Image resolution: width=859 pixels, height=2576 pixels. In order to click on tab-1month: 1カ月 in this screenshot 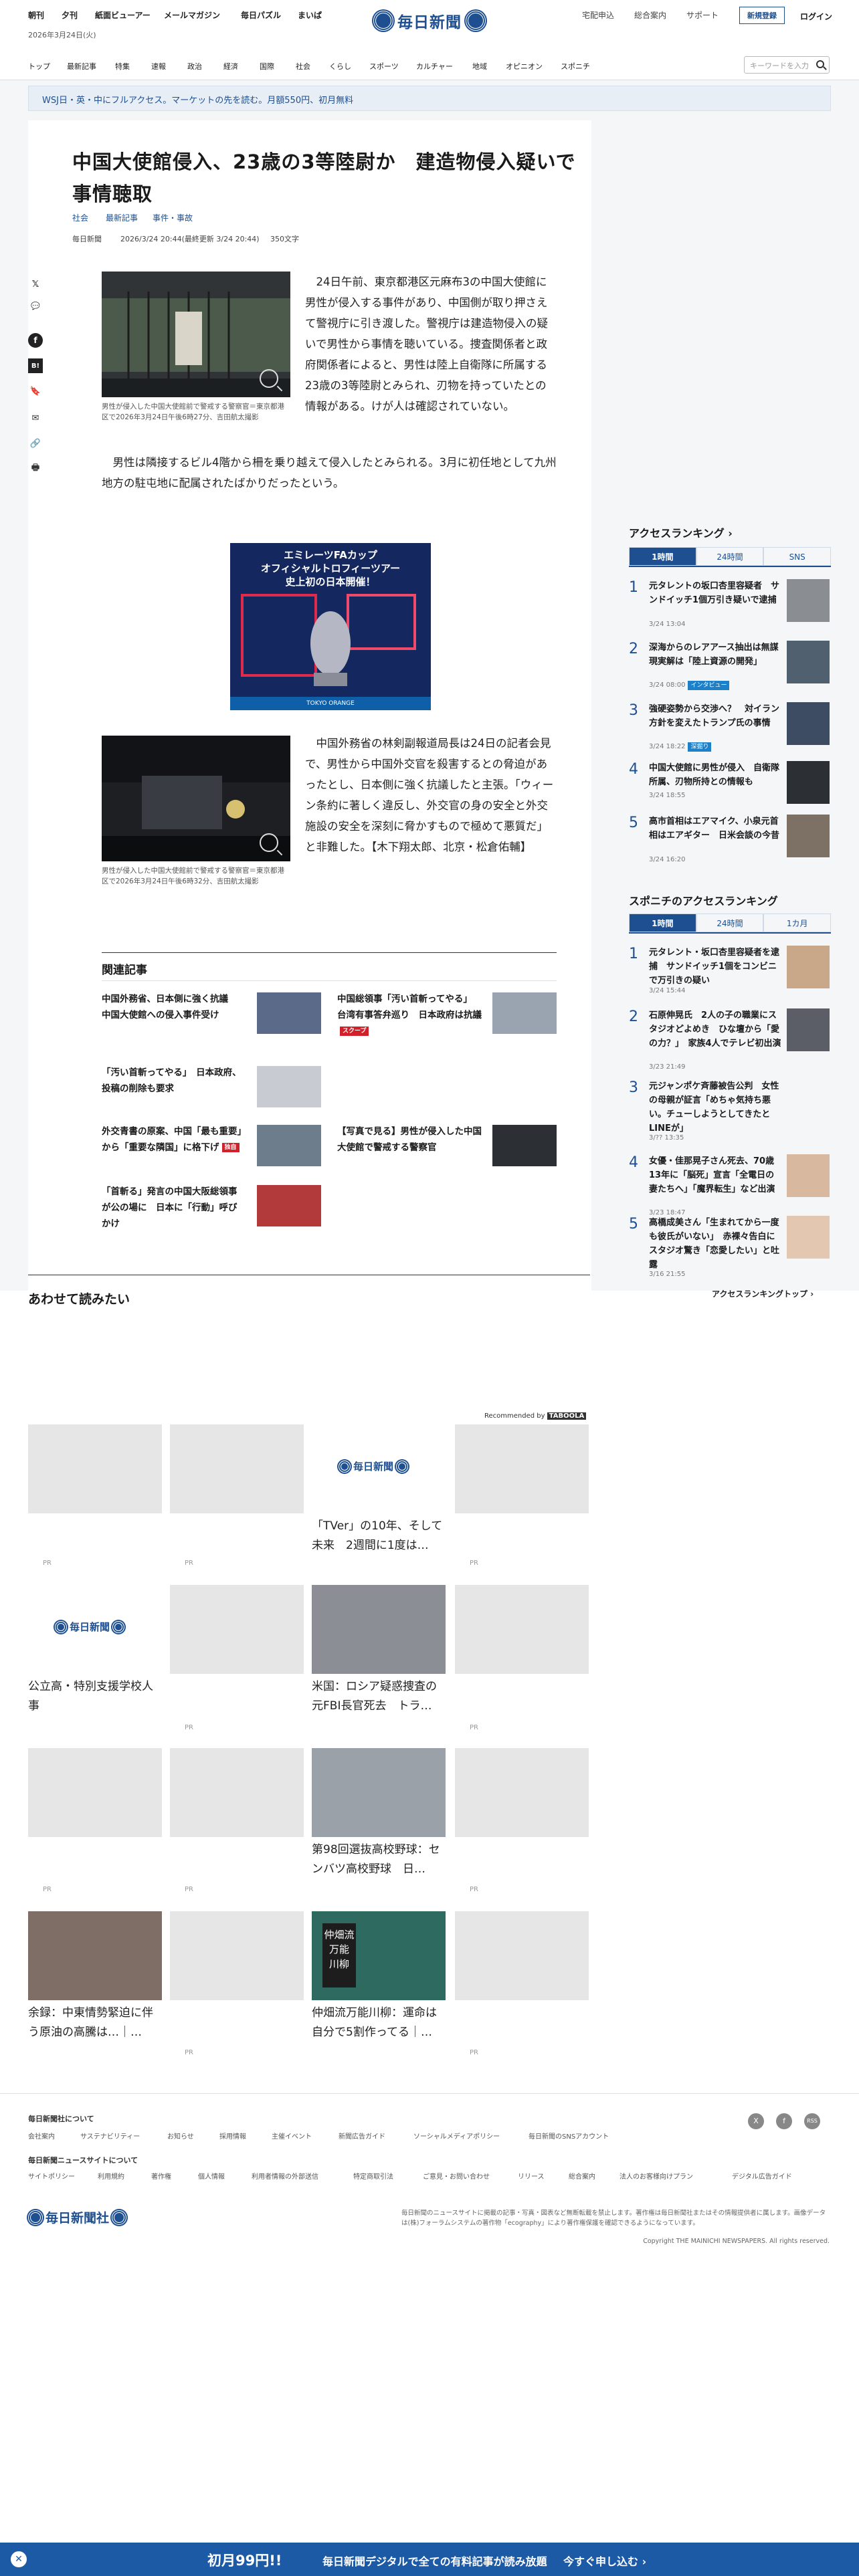, I will do `click(797, 923)`.